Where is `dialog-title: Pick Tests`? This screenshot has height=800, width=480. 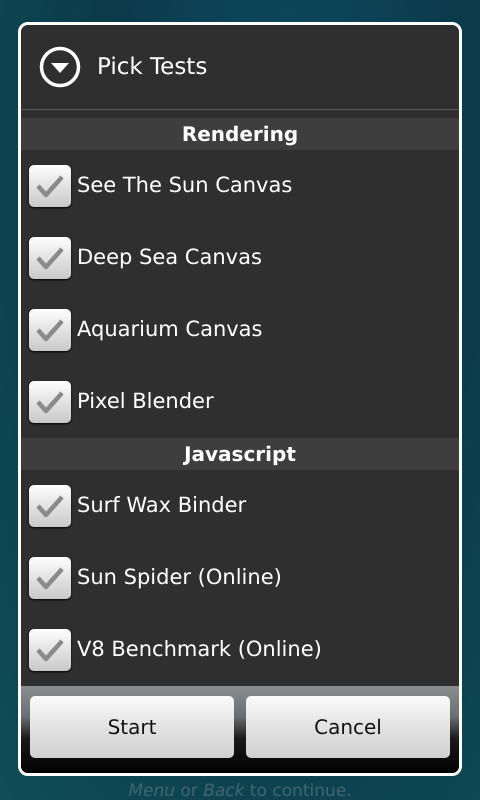
dialog-title: Pick Tests is located at coordinates (152, 67).